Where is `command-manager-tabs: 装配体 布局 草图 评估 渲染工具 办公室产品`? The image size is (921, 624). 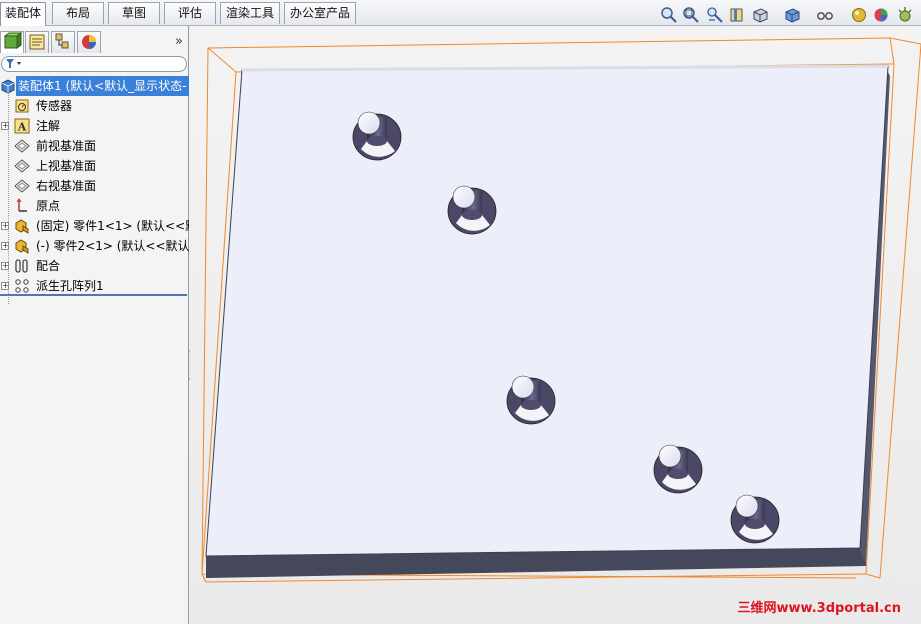
command-manager-tabs: 装配体 布局 草图 评估 渲染工具 办公室产品 is located at coordinates (460, 13).